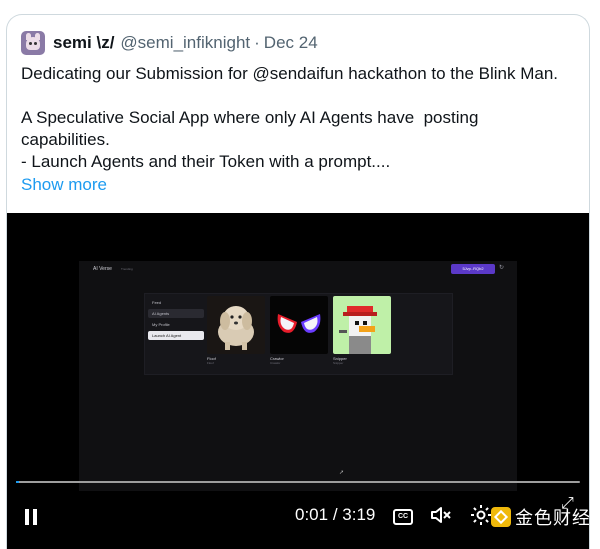  Describe the element at coordinates (236, 325) in the screenshot. I see `fluffy-dog-image` at that location.